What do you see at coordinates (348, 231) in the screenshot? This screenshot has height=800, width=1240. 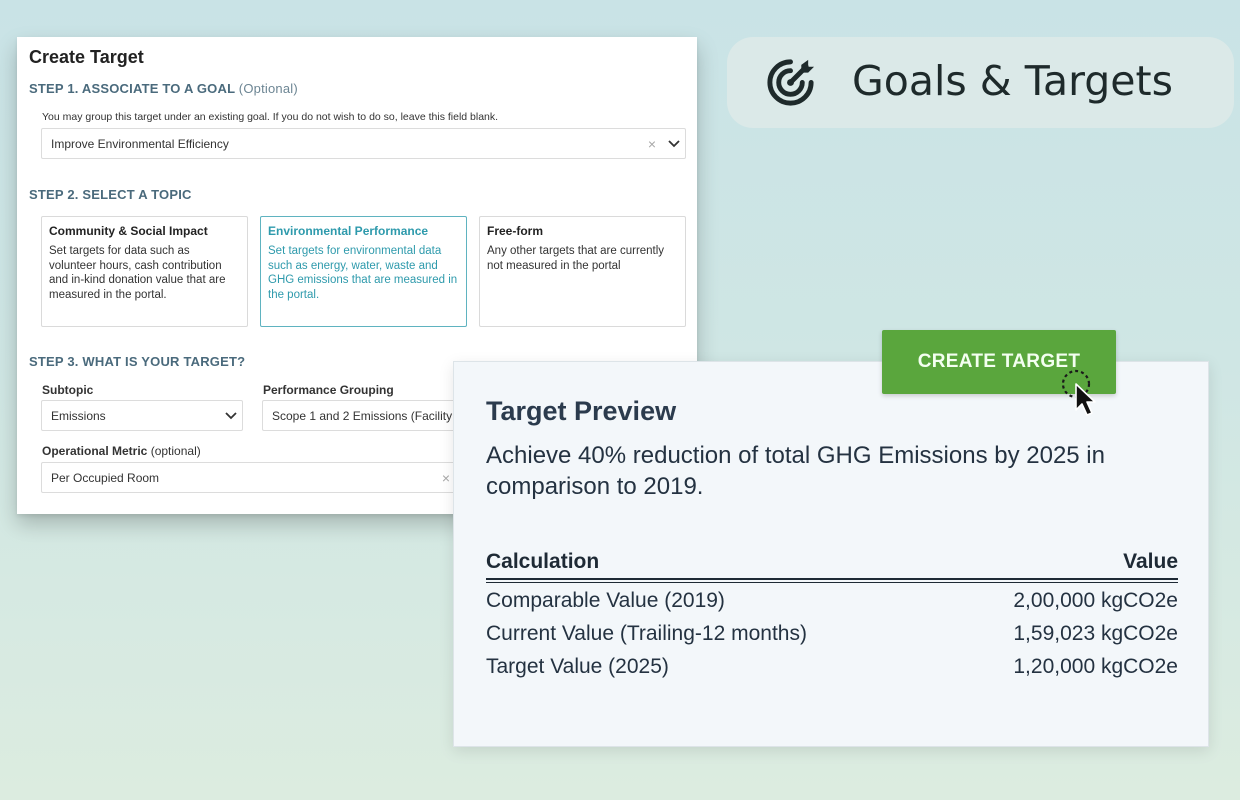 I see `topic-title: Environmental Performance` at bounding box center [348, 231].